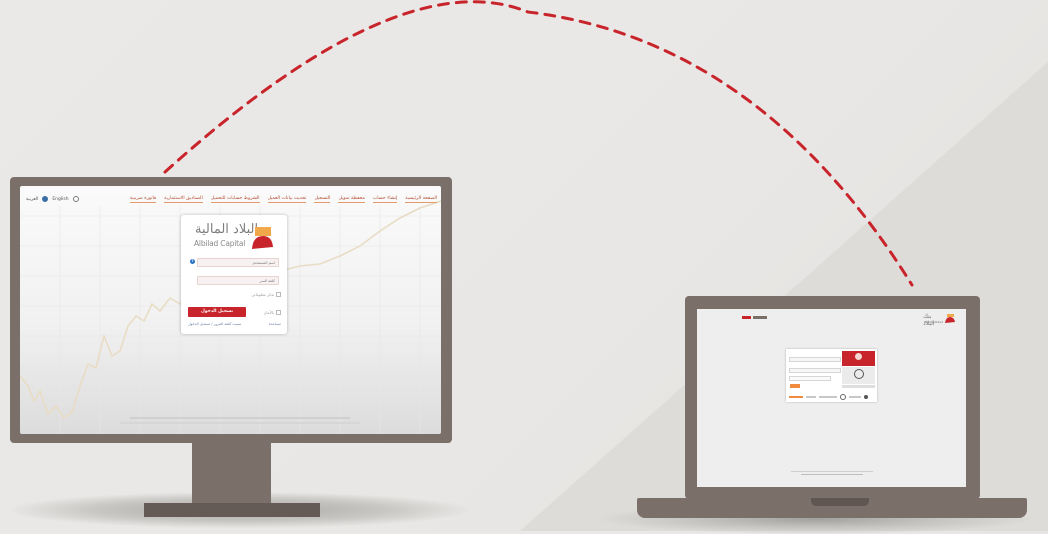 The width and height of the screenshot is (1048, 534). I want to click on laptop-card-footer, so click(832, 396).